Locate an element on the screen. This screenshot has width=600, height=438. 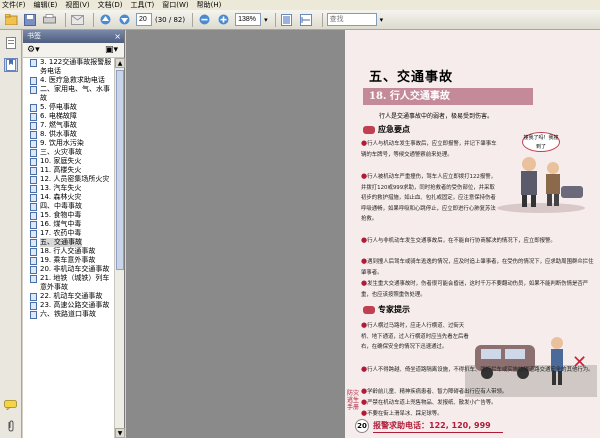
menu-window: 窗口(W) is located at coordinates (175, 5).